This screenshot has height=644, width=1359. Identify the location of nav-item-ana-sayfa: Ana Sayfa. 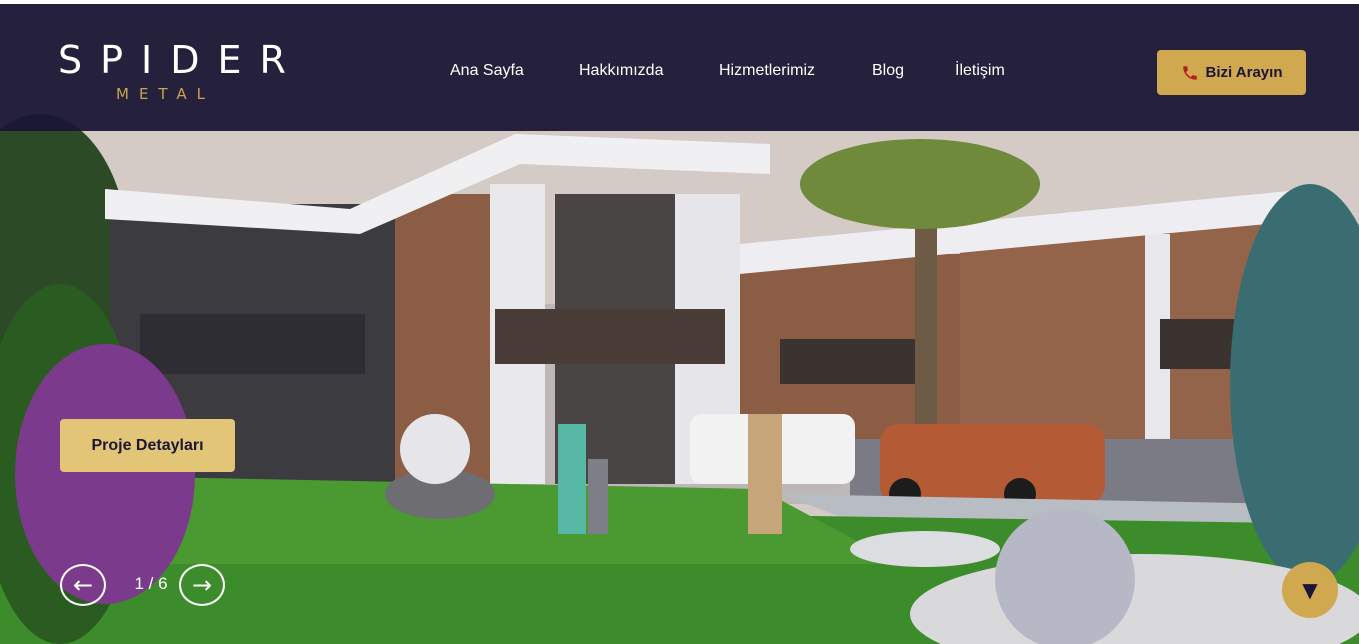
(487, 71).